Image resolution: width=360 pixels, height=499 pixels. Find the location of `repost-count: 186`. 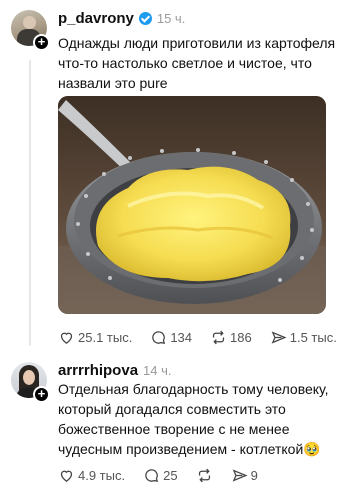

repost-count: 186 is located at coordinates (241, 337).